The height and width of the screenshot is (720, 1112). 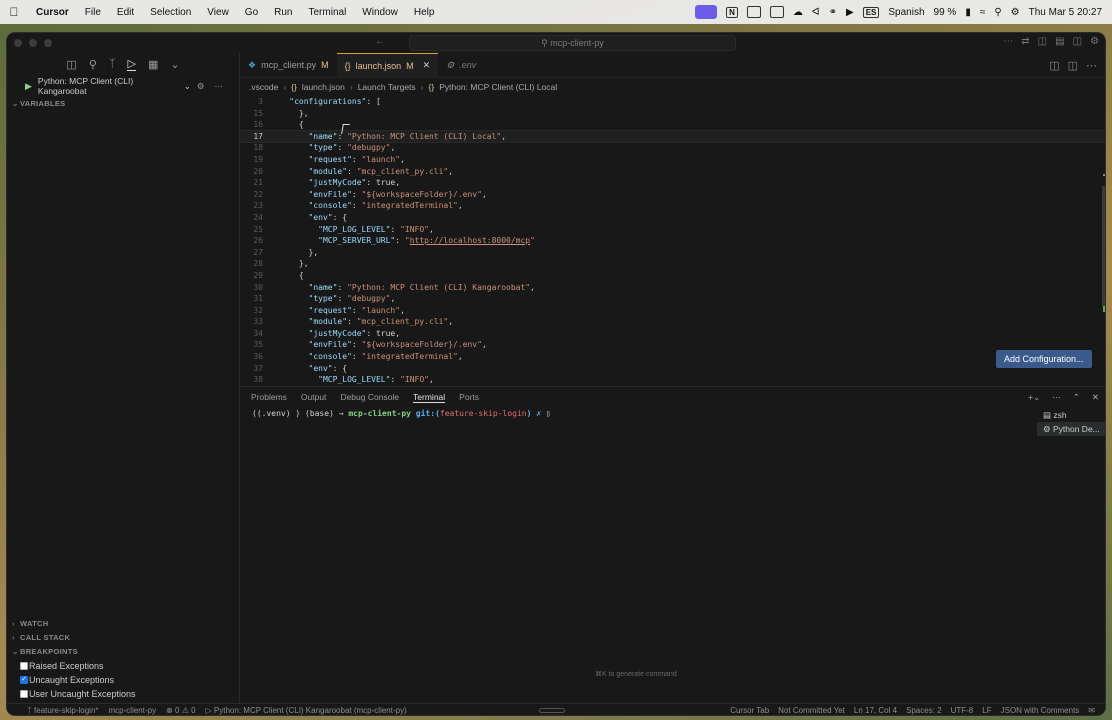 What do you see at coordinates (24, 666) in the screenshot?
I see `raised-exceptions-checkbox` at bounding box center [24, 666].